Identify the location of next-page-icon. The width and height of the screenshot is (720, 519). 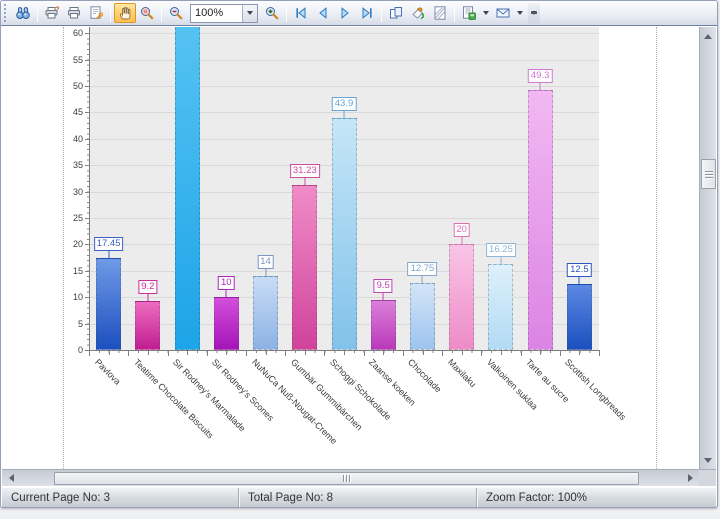
(345, 13).